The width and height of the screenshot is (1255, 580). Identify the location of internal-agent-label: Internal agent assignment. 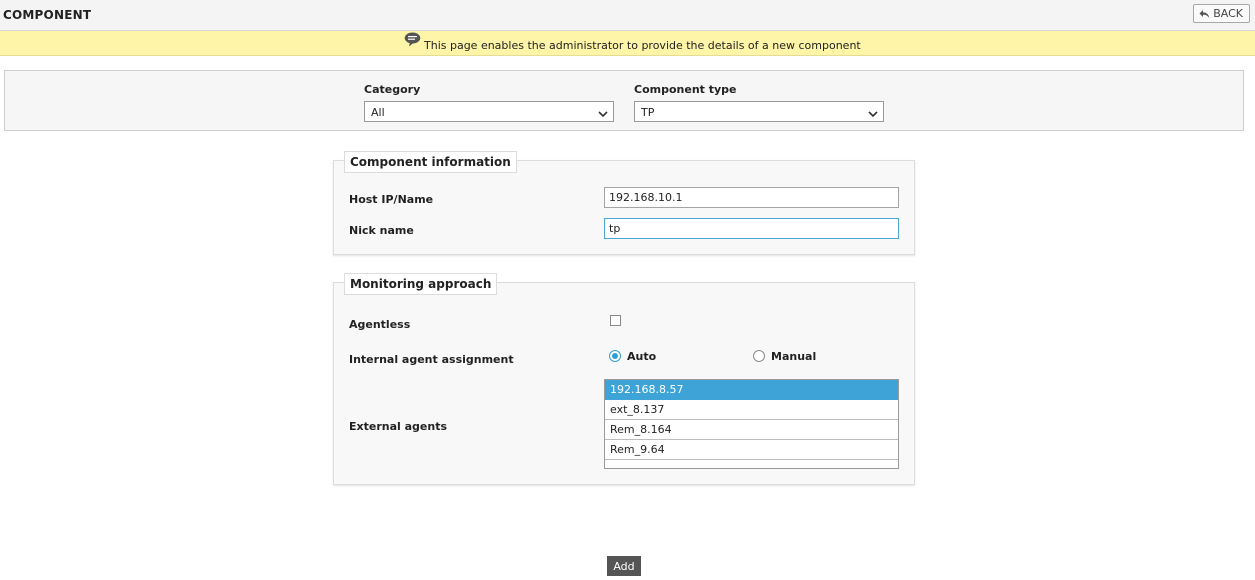
(431, 359).